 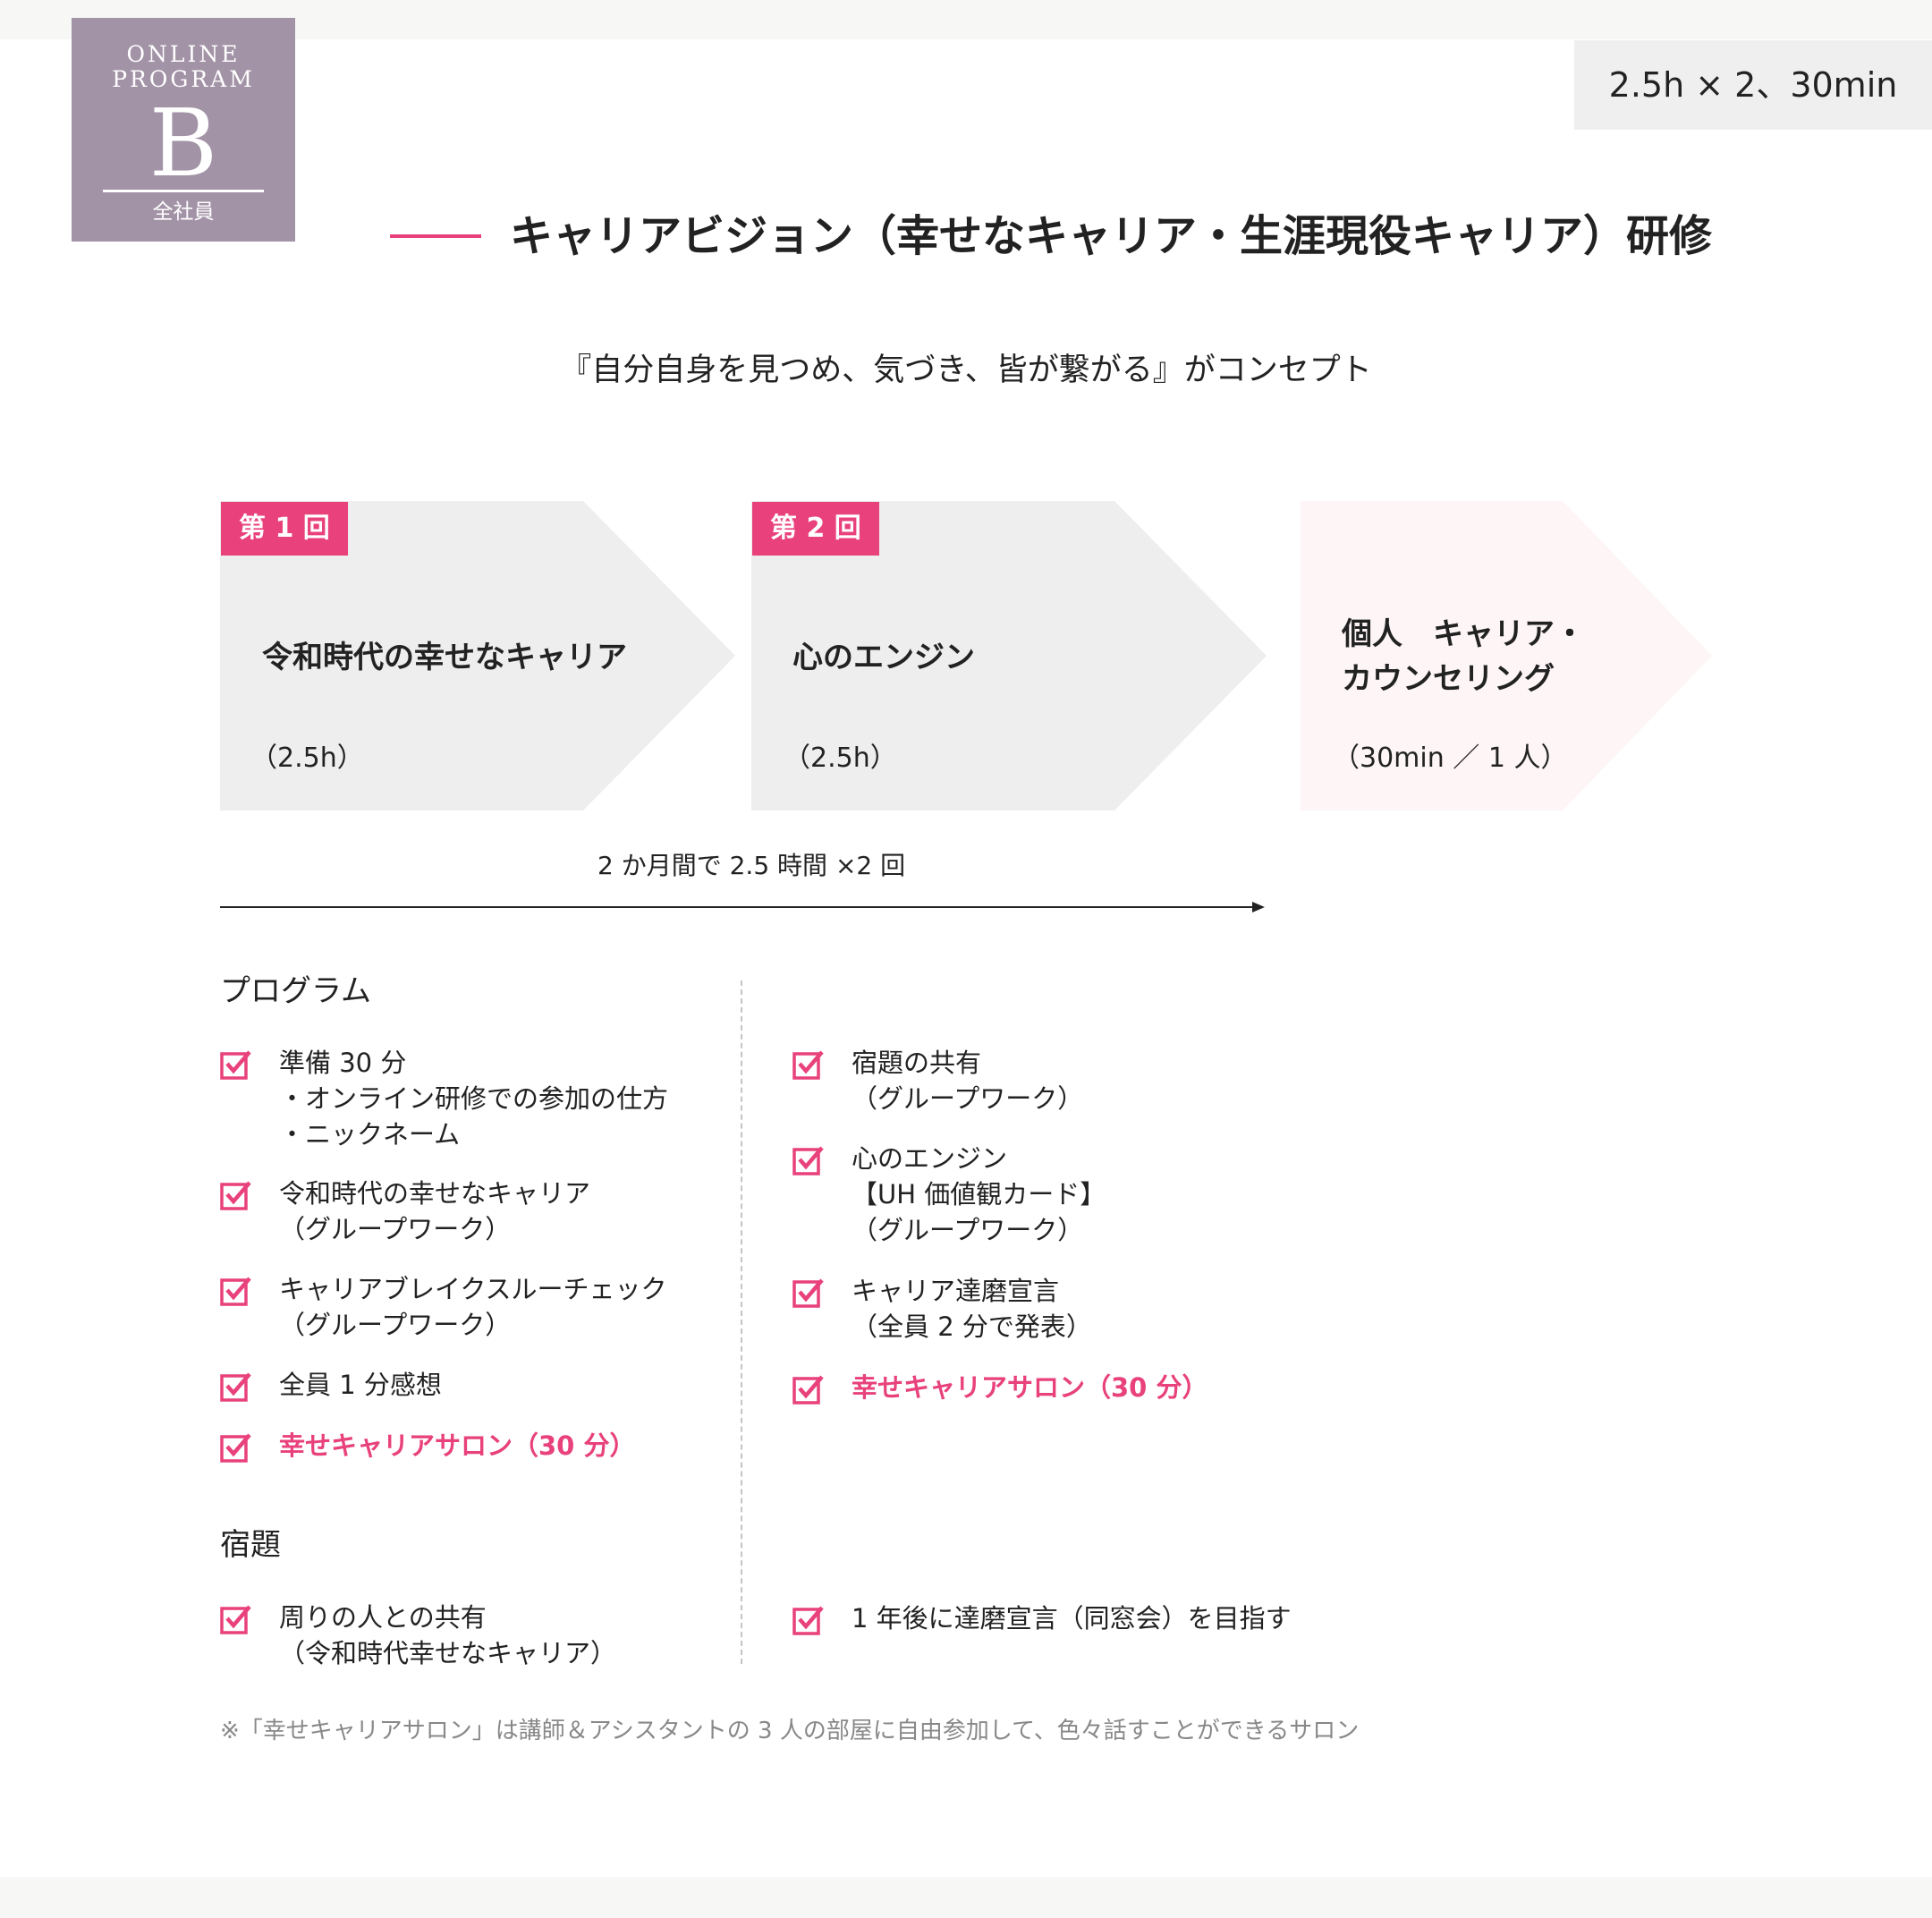 What do you see at coordinates (815, 529) in the screenshot?
I see `step-2-tag: 第 2 回` at bounding box center [815, 529].